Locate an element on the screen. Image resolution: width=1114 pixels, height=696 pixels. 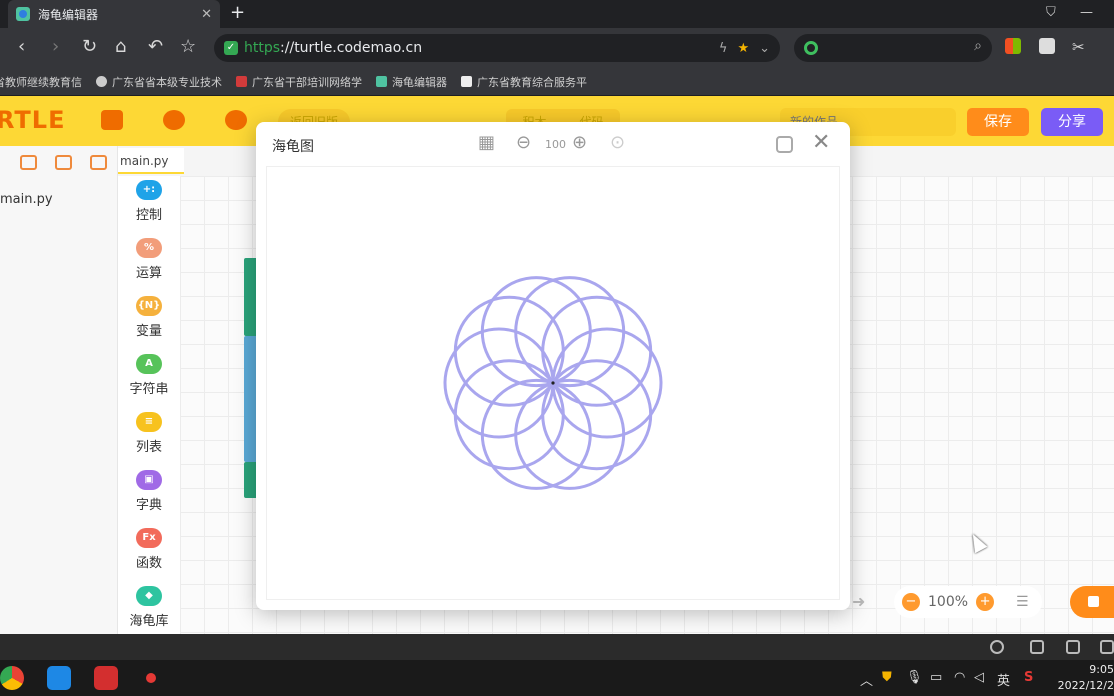
undo-close-icon: ↶ is located at coordinates (155, 47).